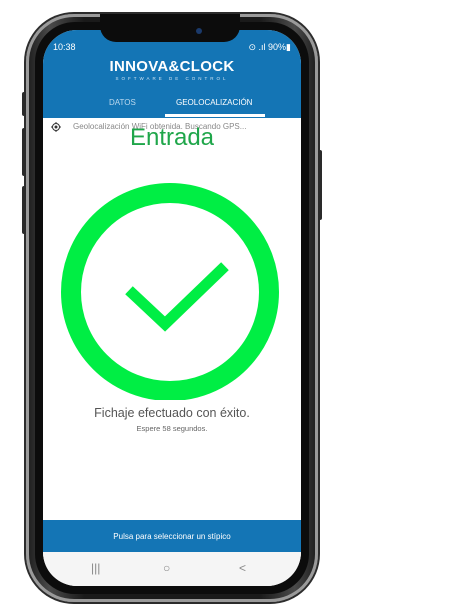 Image resolution: width=454 pixels, height=612 pixels. I want to click on app-logo-text: INNOVA&CLOCK, so click(172, 66).